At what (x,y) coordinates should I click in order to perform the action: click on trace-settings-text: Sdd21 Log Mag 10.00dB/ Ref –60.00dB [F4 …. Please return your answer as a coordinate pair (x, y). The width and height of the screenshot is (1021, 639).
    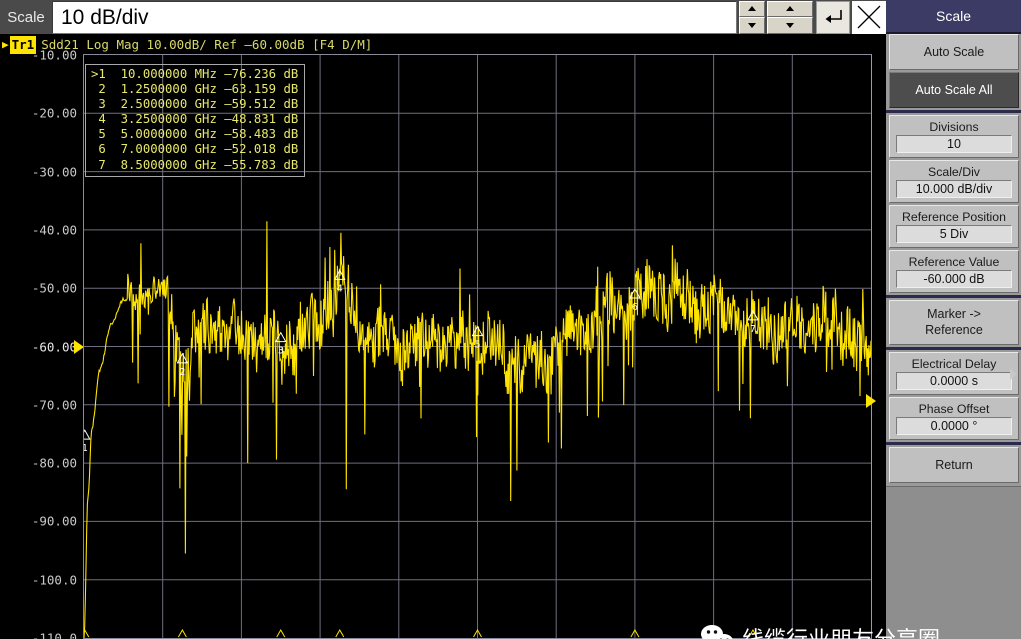
    Looking at the image, I should click on (207, 44).